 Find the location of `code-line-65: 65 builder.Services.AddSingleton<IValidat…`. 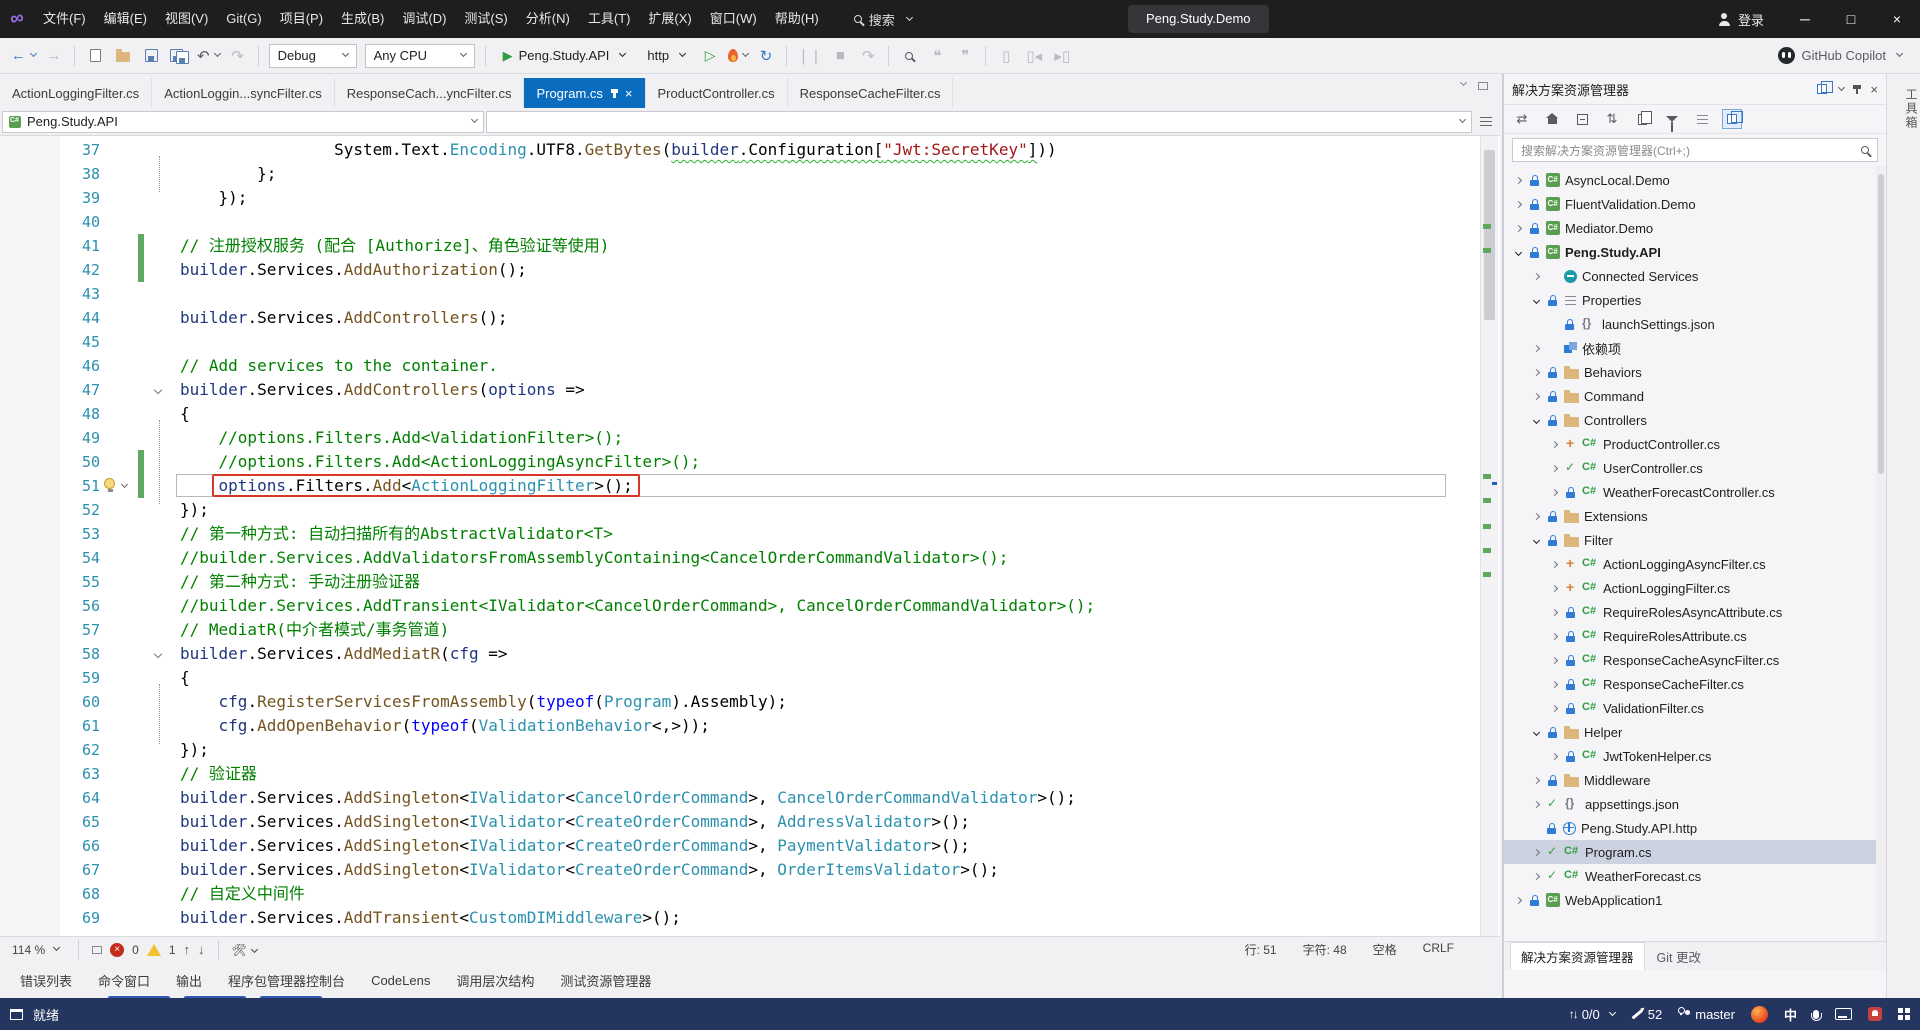

code-line-65: 65 builder.Services.AddSingleton<IValidat… is located at coordinates (750, 822).